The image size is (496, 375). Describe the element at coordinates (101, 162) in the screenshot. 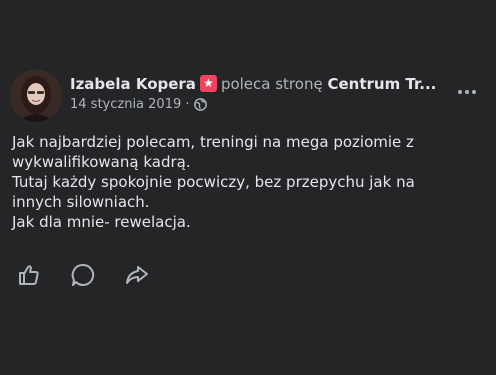

I see `post-body-line: wykwalifikowaną kadrą.` at that location.